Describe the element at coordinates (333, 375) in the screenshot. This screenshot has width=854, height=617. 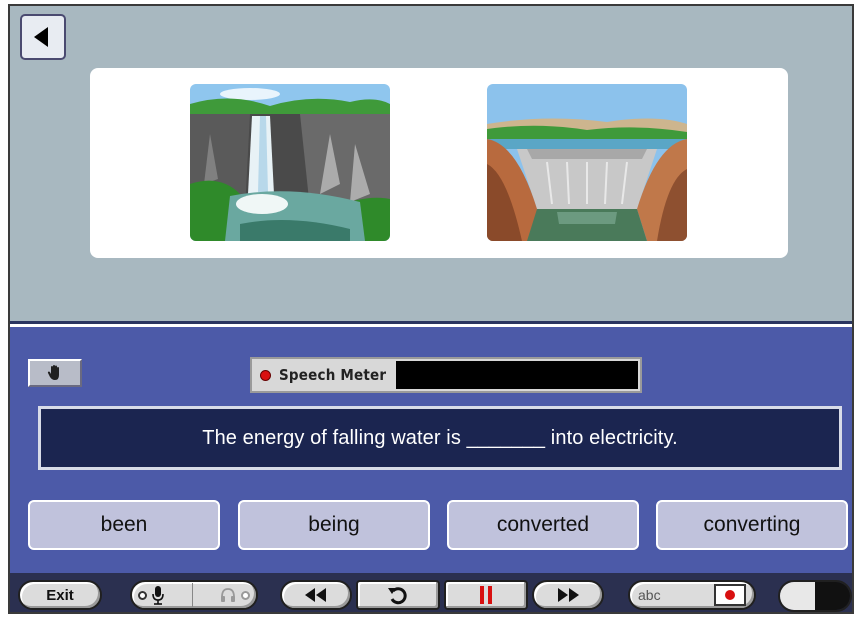
I see `speech-meter-label: Speech Meter` at that location.